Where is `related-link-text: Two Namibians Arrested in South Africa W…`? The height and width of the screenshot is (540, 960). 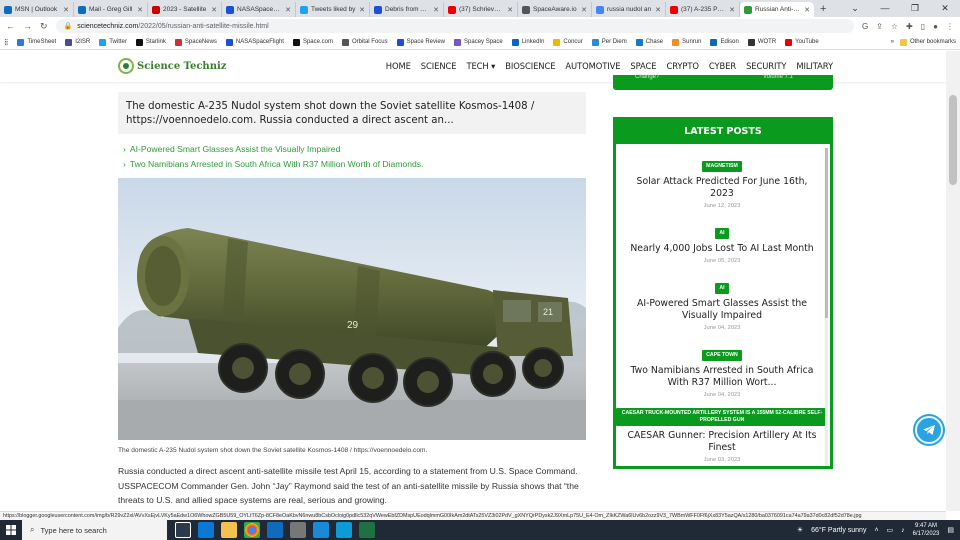 related-link-text: Two Namibians Arrested in South Africa W… is located at coordinates (277, 164).